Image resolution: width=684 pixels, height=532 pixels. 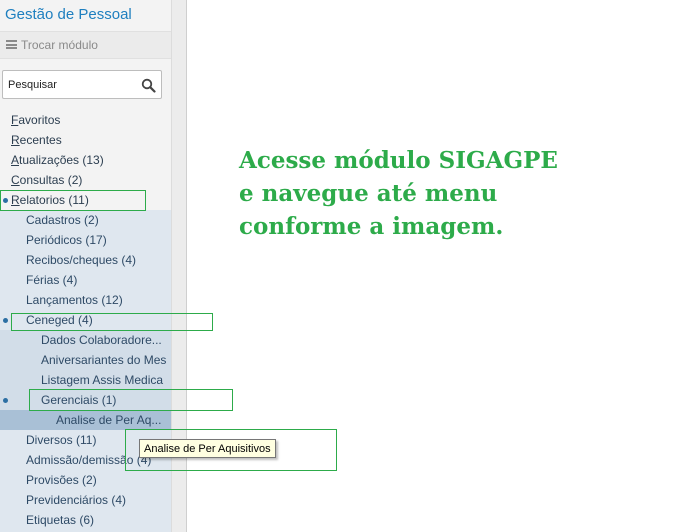 I want to click on instruction-line: Acesse módulo SIGAGPE, so click(x=398, y=160).